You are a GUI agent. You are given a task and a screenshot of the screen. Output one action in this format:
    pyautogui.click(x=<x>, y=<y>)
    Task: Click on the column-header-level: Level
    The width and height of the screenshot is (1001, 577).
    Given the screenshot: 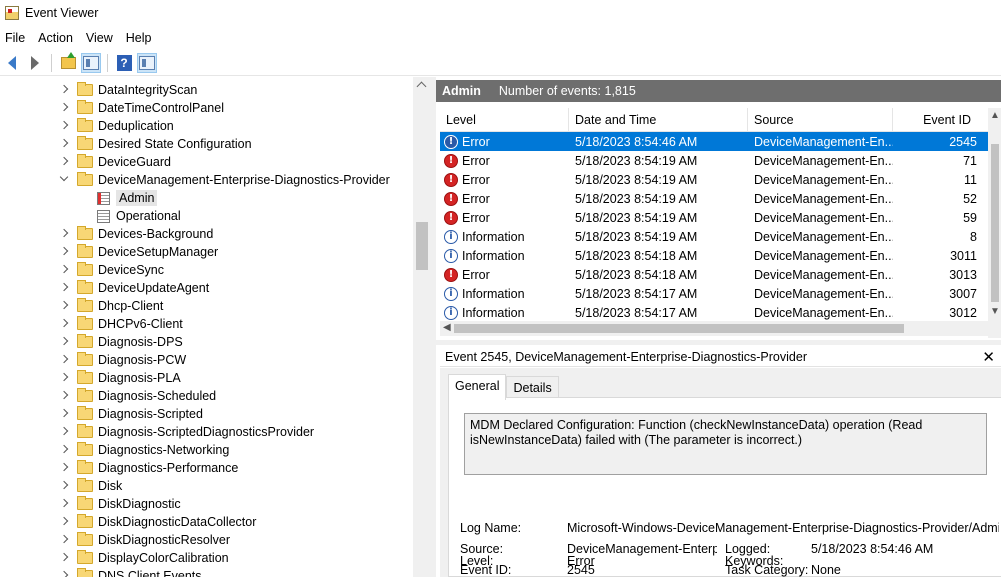 What is the action you would take?
    pyautogui.click(x=504, y=120)
    